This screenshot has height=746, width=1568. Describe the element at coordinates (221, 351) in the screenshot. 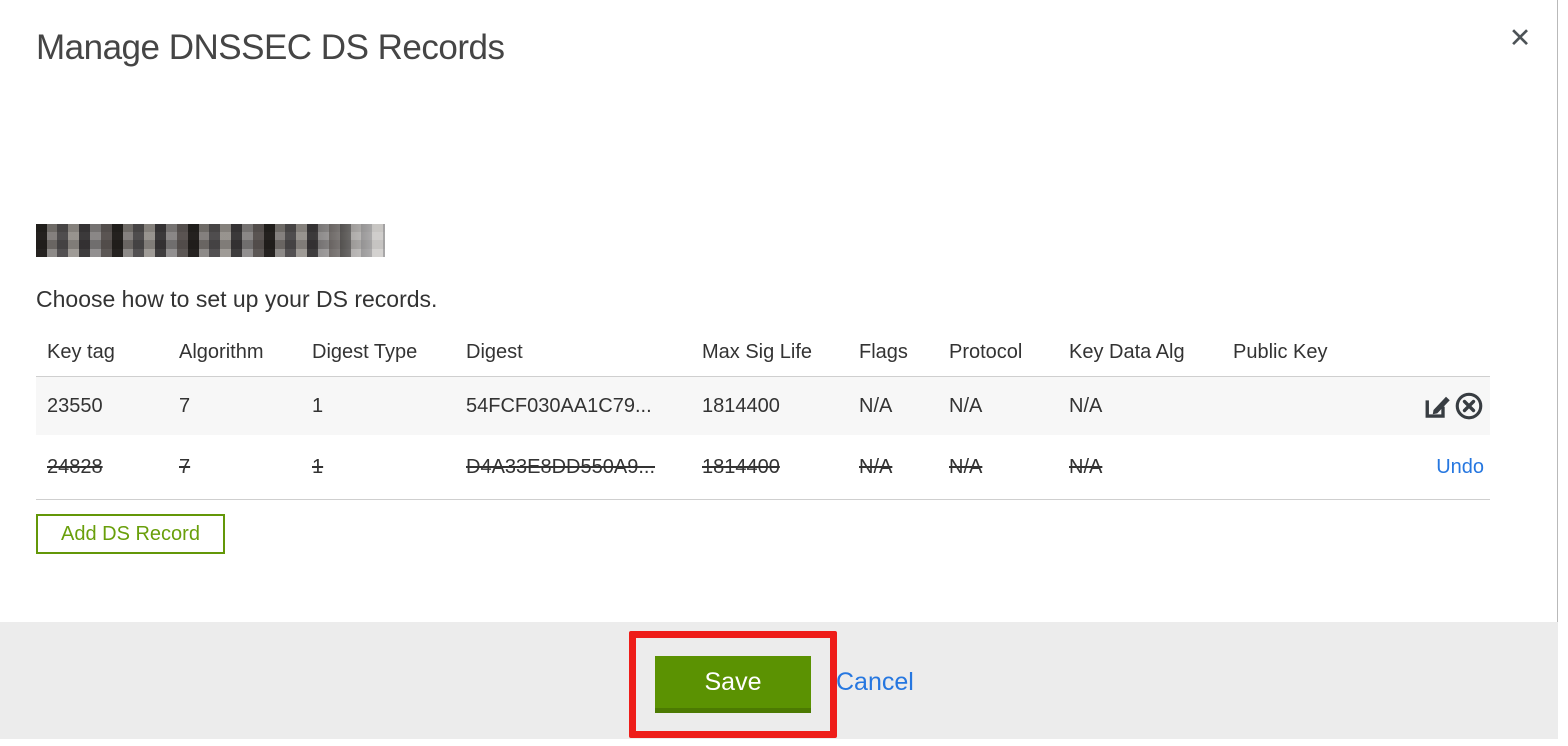

I see `col-header-algorithm: Algorithm` at that location.